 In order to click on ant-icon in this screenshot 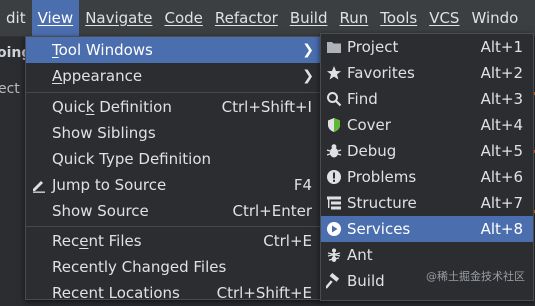, I will do `click(334, 255)`.